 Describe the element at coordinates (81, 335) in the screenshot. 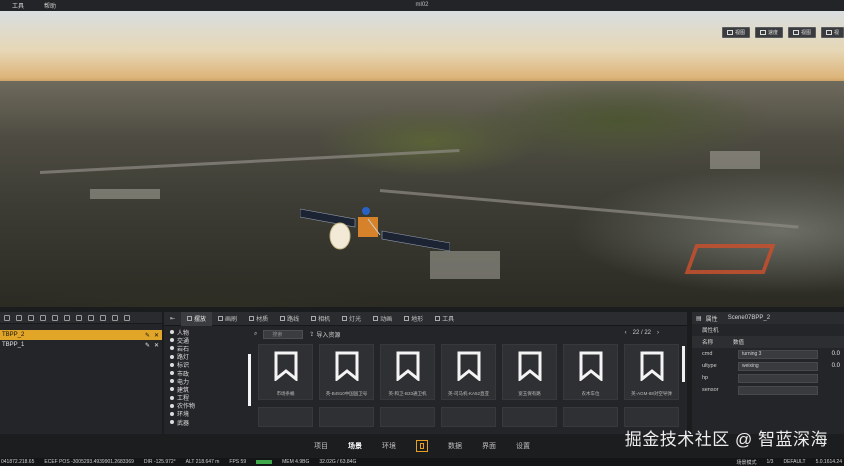

I see `outliner-item: TBPP_2 ✎ ✕` at that location.